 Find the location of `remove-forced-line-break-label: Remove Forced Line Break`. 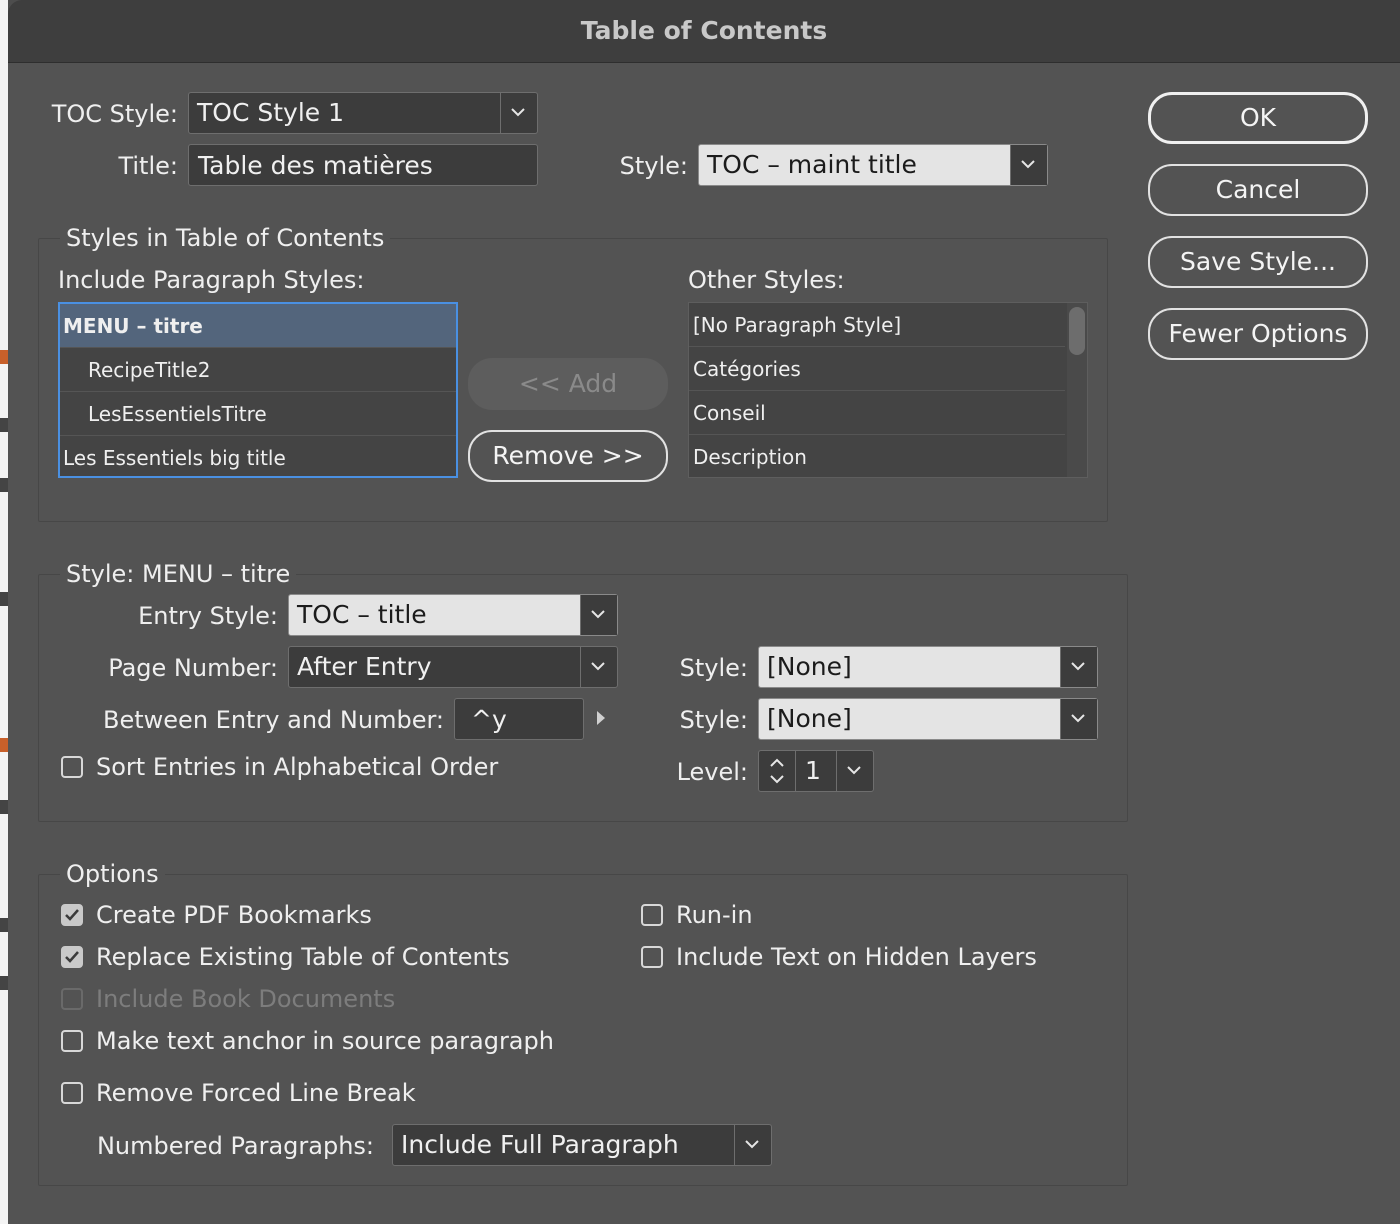

remove-forced-line-break-label: Remove Forced Line Break is located at coordinates (256, 1093).